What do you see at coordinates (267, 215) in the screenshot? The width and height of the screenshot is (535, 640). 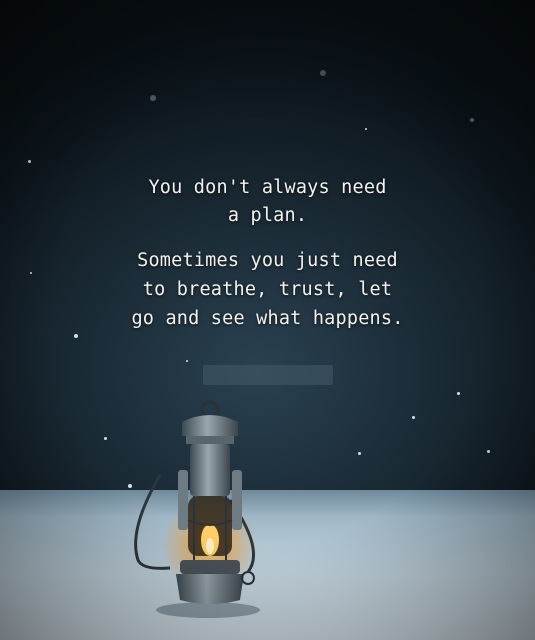 I see `quote-line-2: a plan.` at bounding box center [267, 215].